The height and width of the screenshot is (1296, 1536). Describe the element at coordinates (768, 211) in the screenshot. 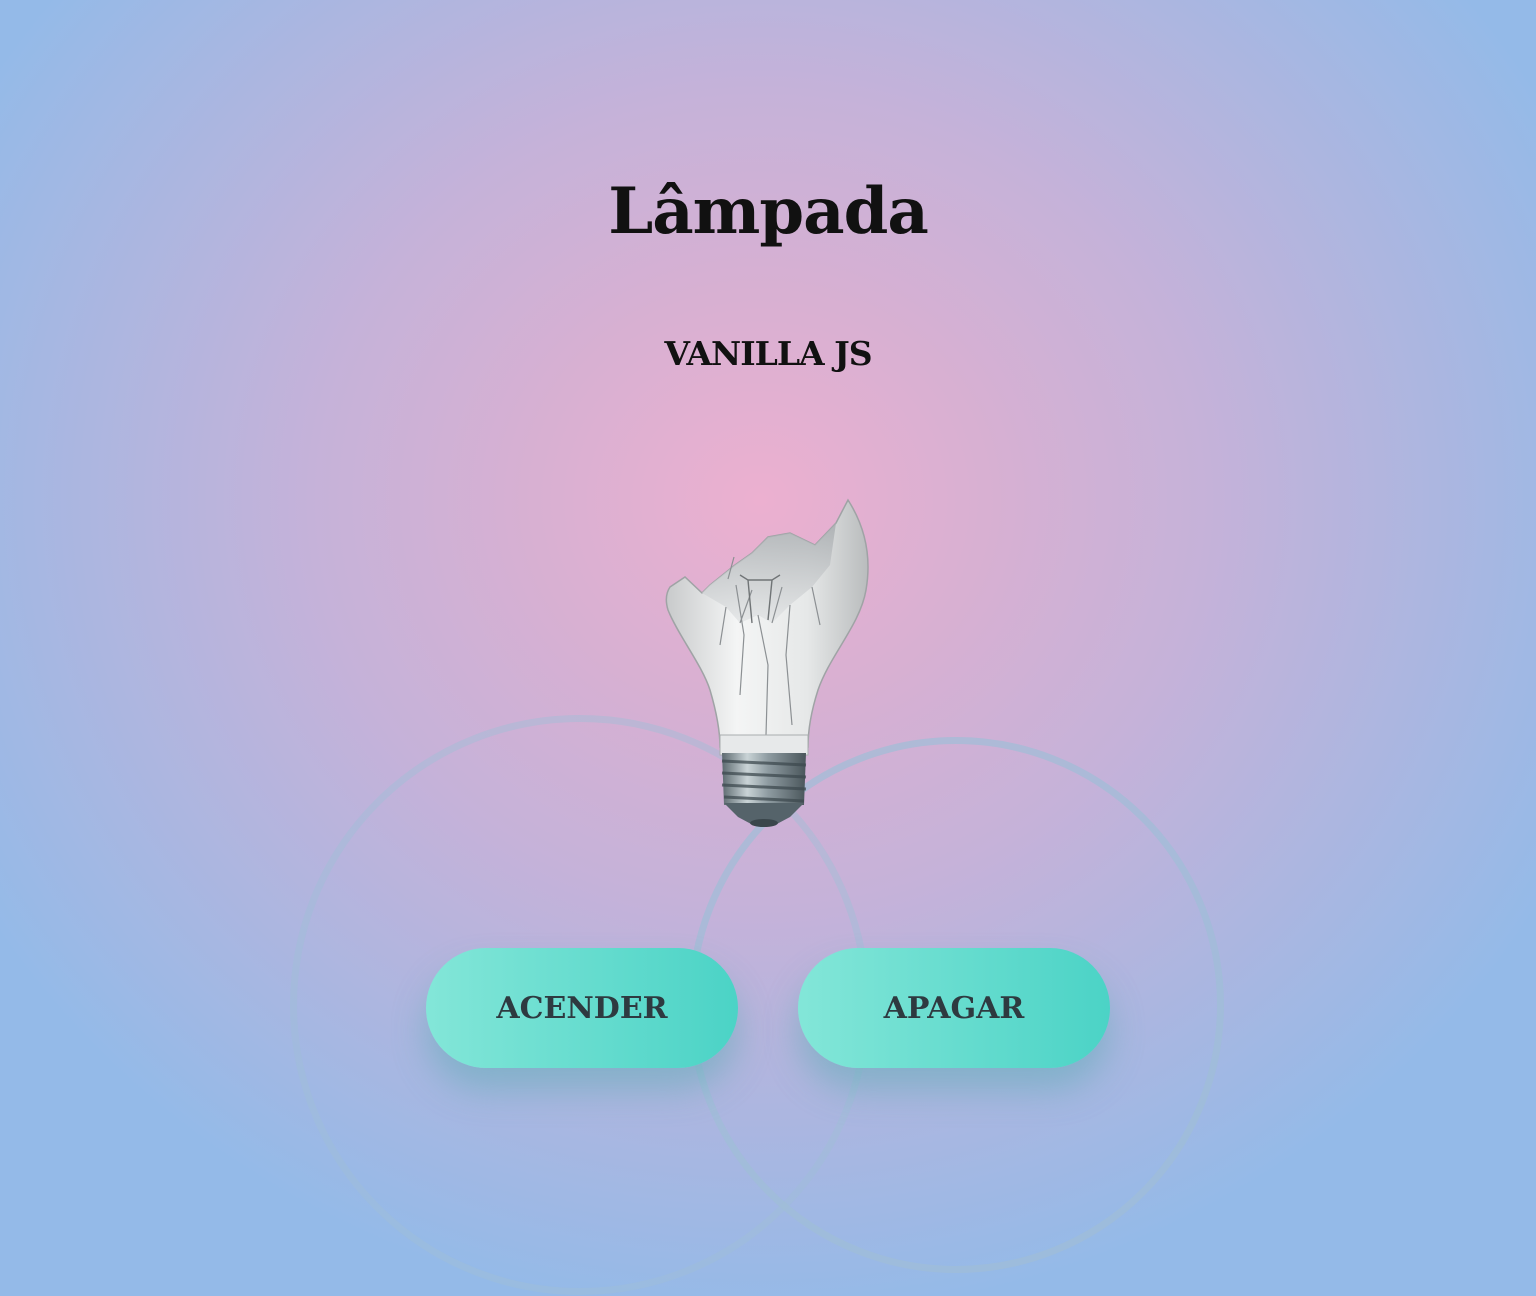

I see `page-title: Lâmpada` at that location.